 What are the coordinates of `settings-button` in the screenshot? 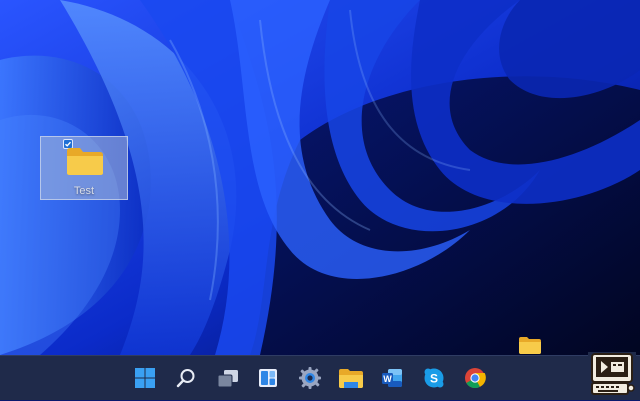 It's located at (310, 378).